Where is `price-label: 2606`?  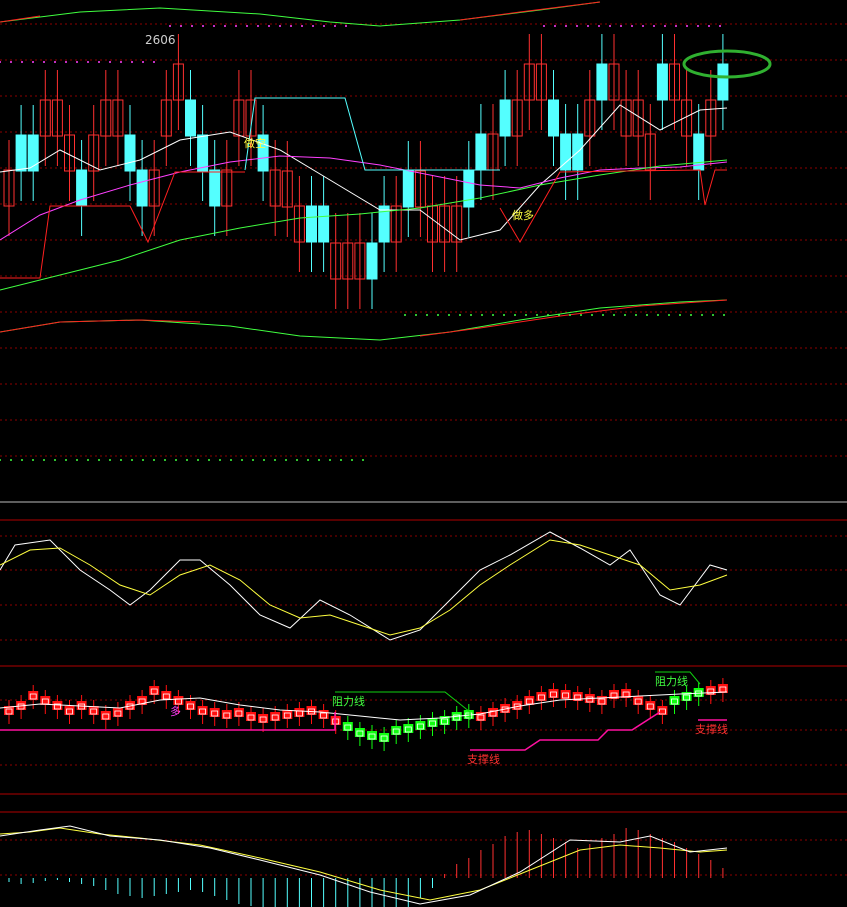
price-label: 2606 is located at coordinates (160, 40).